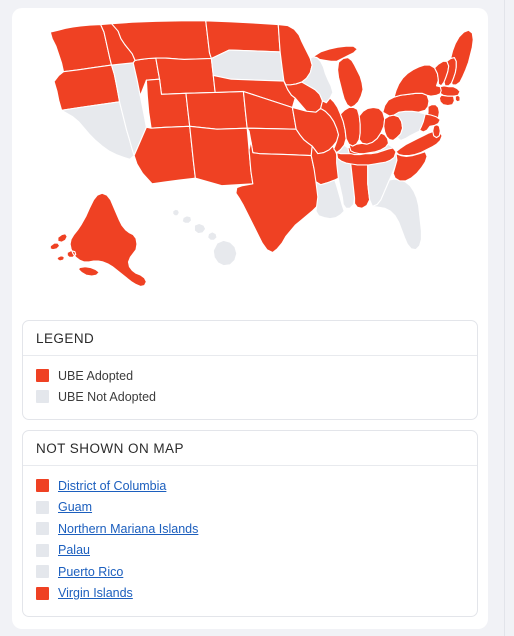 The width and height of the screenshot is (514, 636). Describe the element at coordinates (250, 338) in the screenshot. I see `legend-title: LEGEND` at that location.